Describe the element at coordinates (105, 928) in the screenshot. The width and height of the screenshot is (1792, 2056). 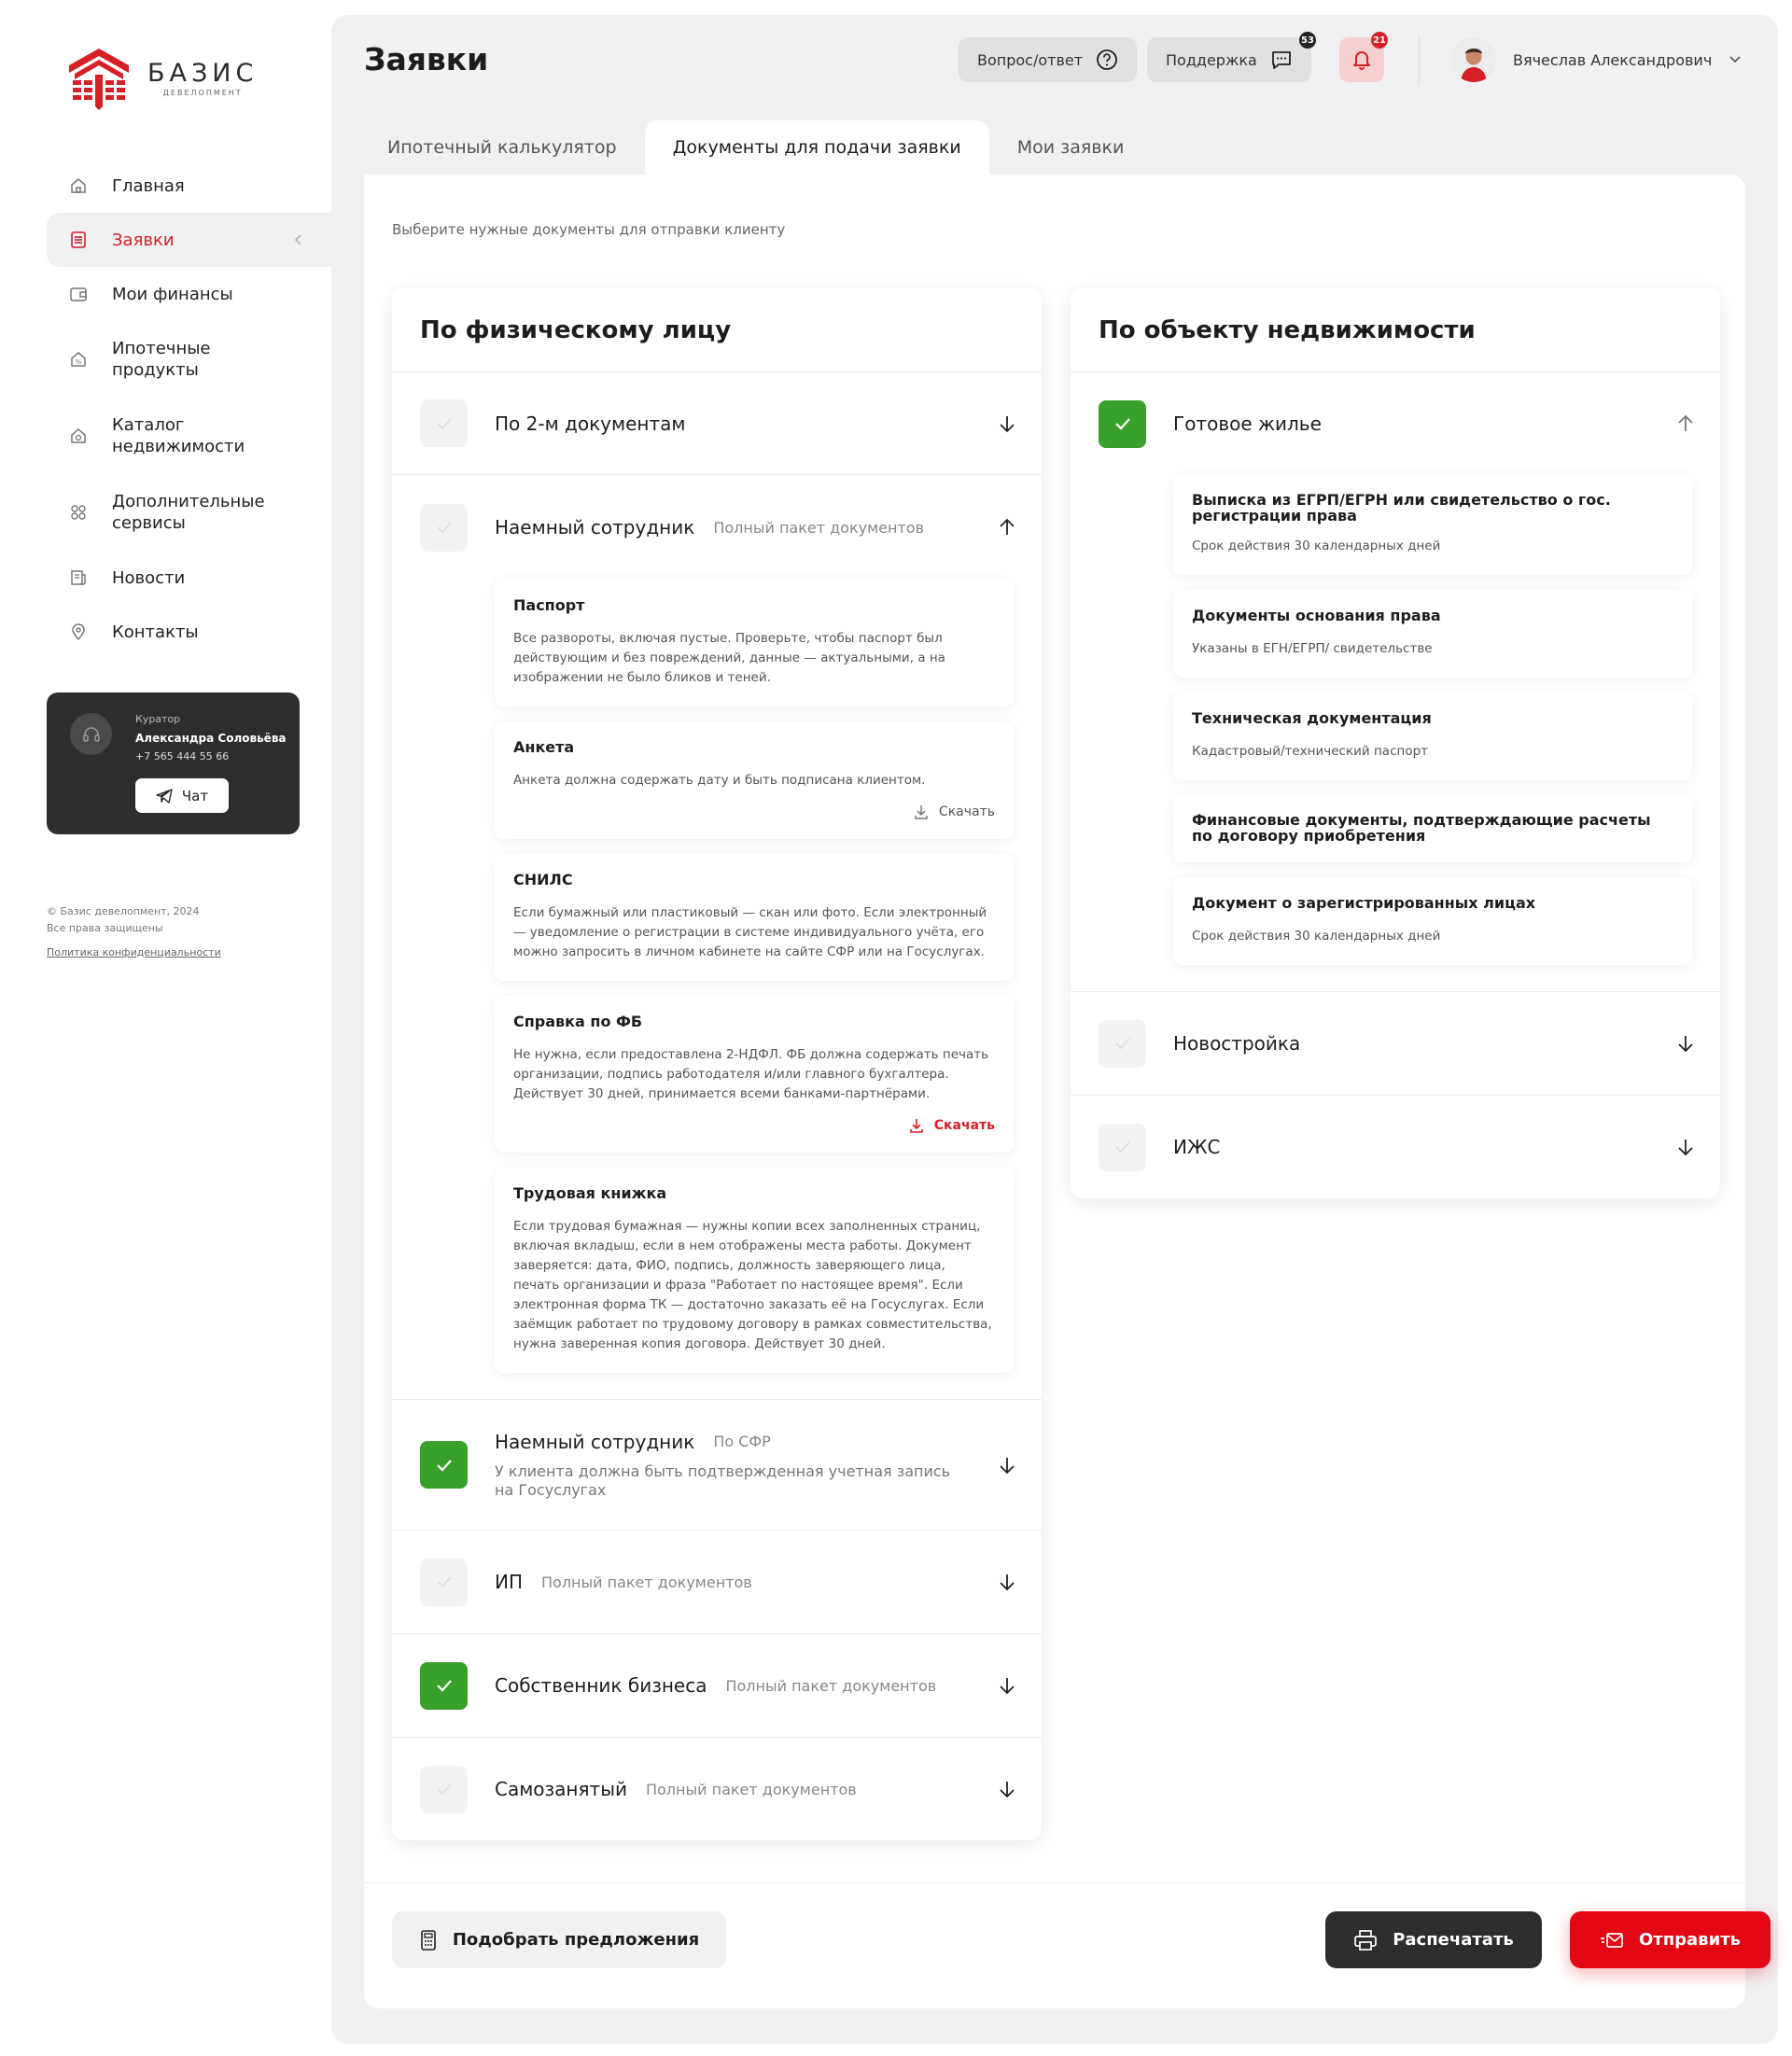
I see `rights-text: Все права защищены` at that location.